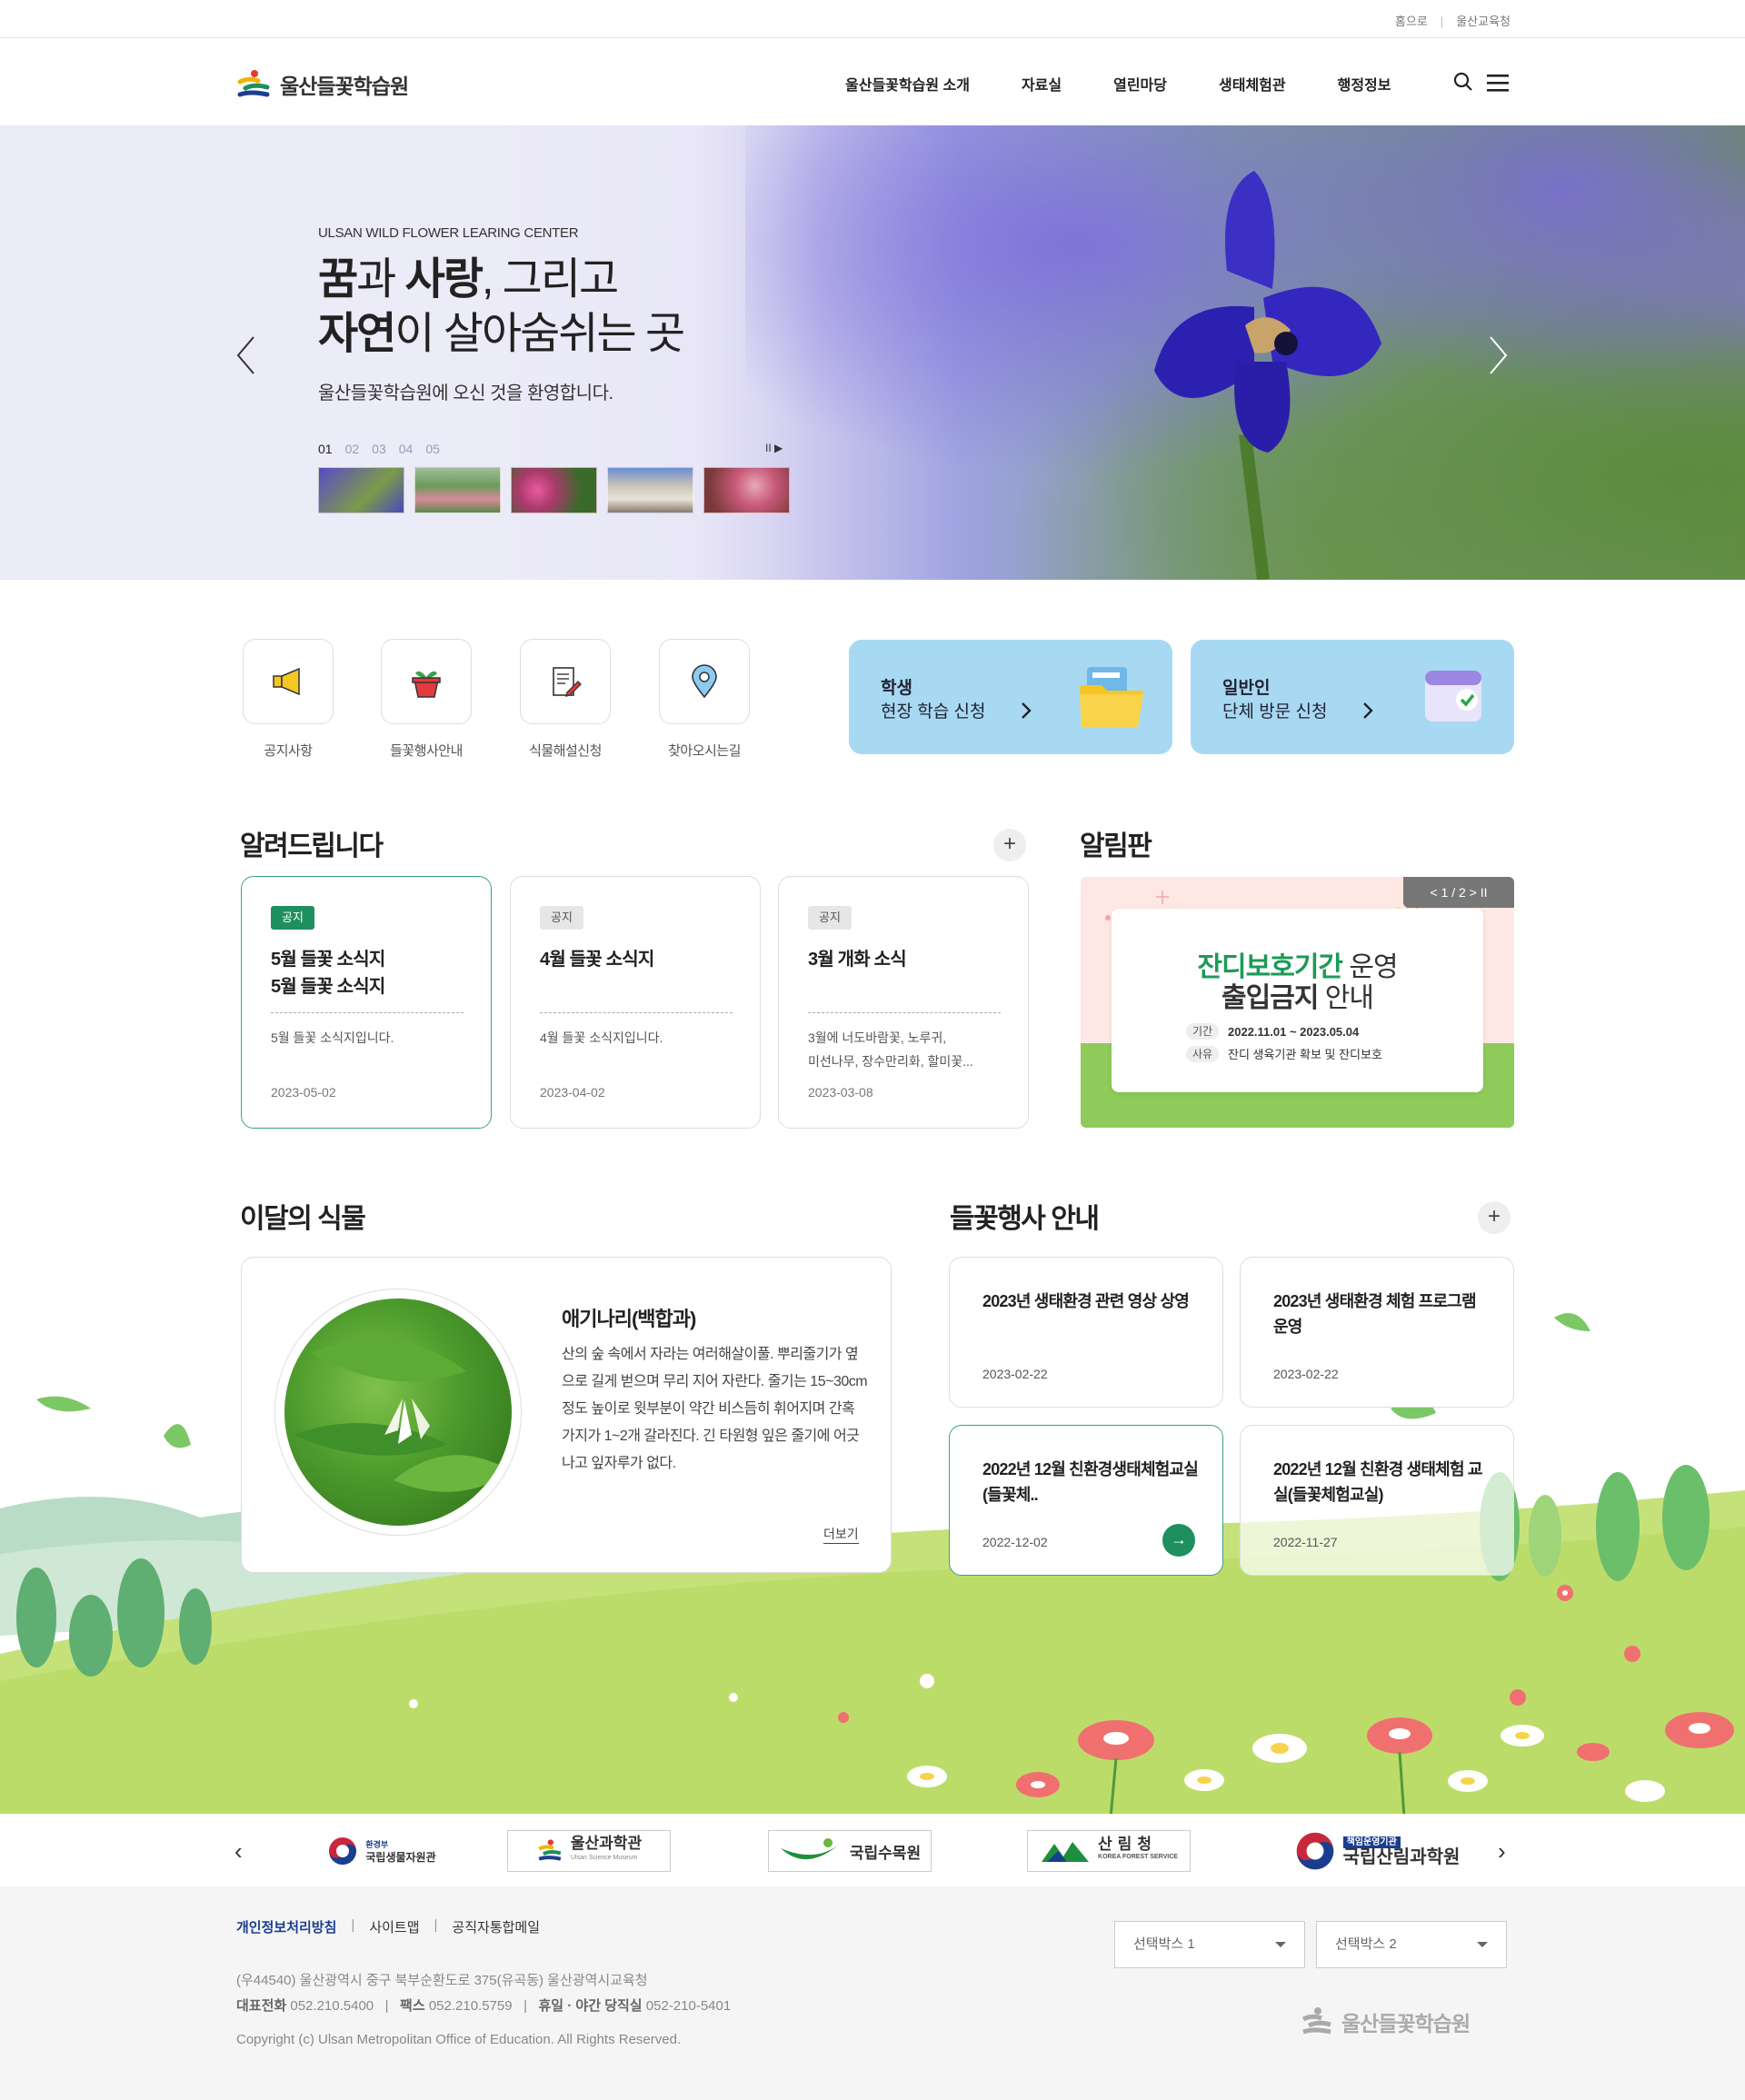 This screenshot has height=2100, width=1745. Describe the element at coordinates (286, 681) in the screenshot. I see `megaphone-icon` at that location.